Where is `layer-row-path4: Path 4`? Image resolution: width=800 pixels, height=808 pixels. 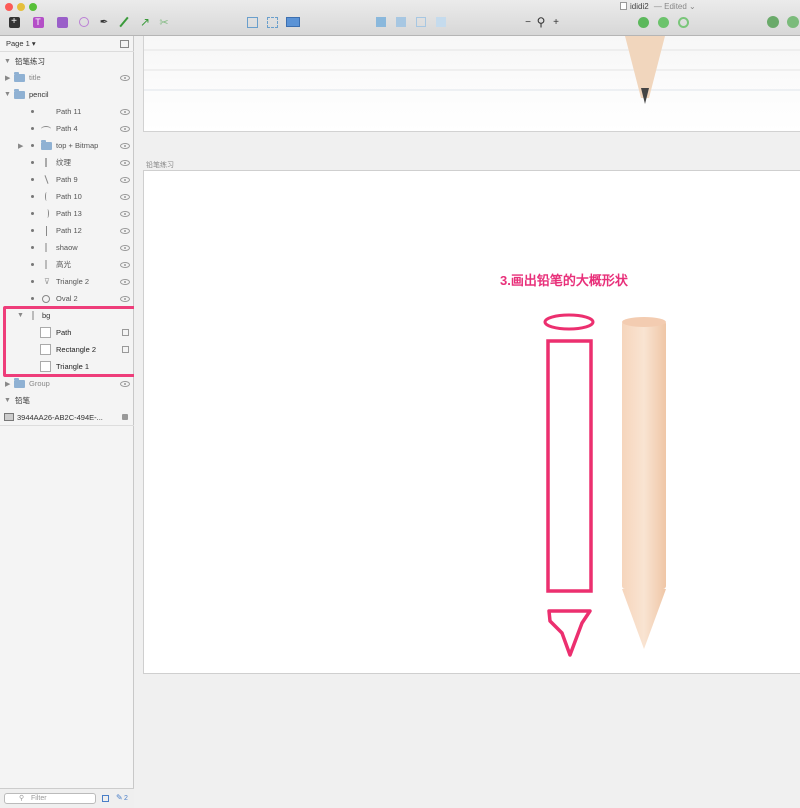 layer-row-path4: Path 4 is located at coordinates (67, 128).